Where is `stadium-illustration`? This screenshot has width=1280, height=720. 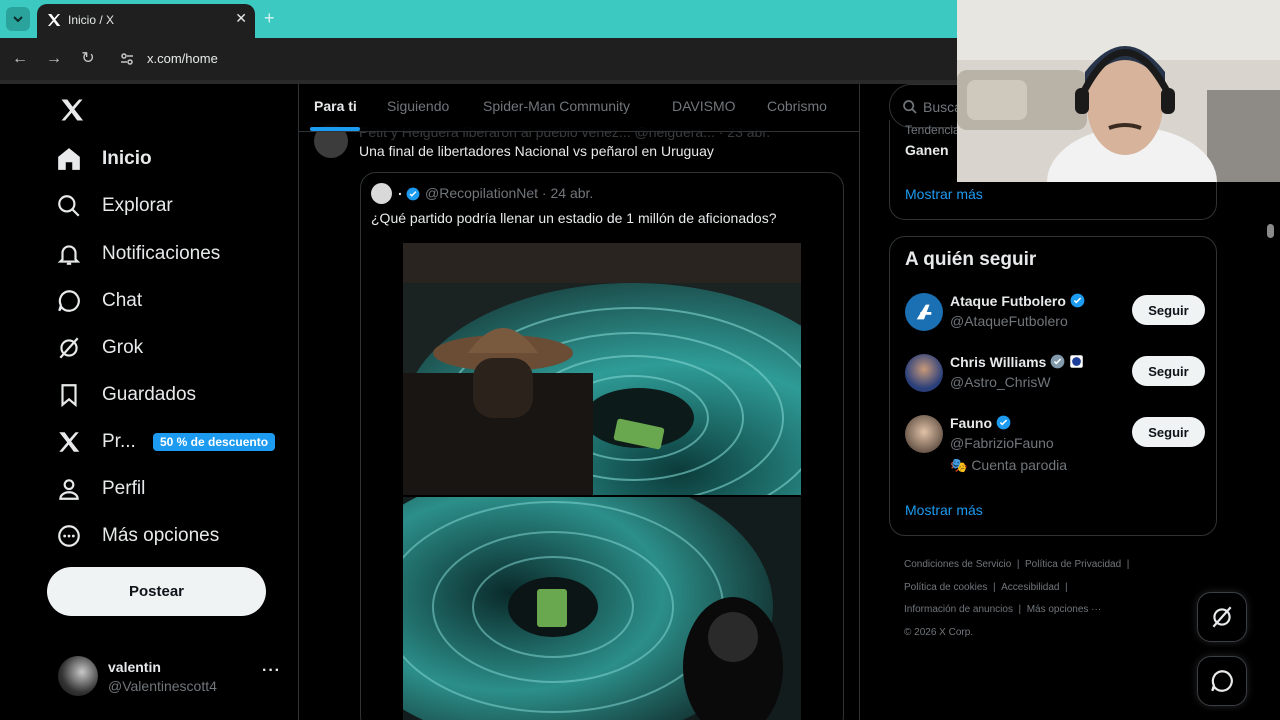 stadium-illustration is located at coordinates (602, 608).